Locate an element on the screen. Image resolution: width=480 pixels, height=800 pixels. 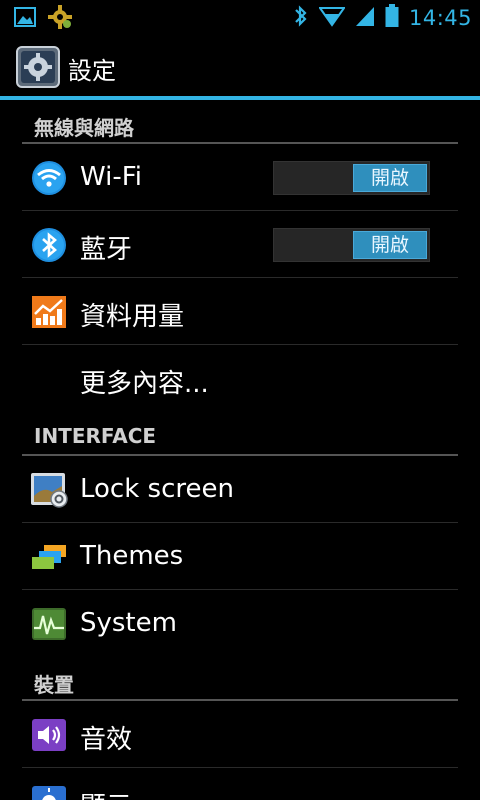
section-label: 裝置 is located at coordinates (54, 685).